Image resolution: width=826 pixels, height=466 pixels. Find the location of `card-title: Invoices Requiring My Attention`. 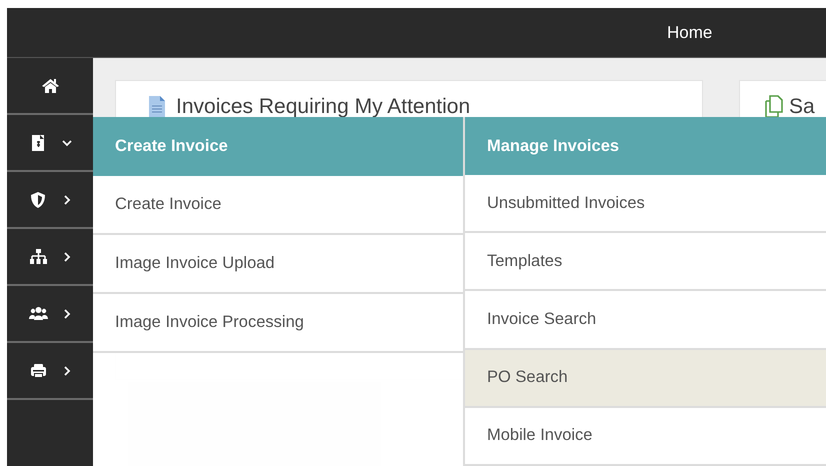

card-title: Invoices Requiring My Attention is located at coordinates (323, 107).